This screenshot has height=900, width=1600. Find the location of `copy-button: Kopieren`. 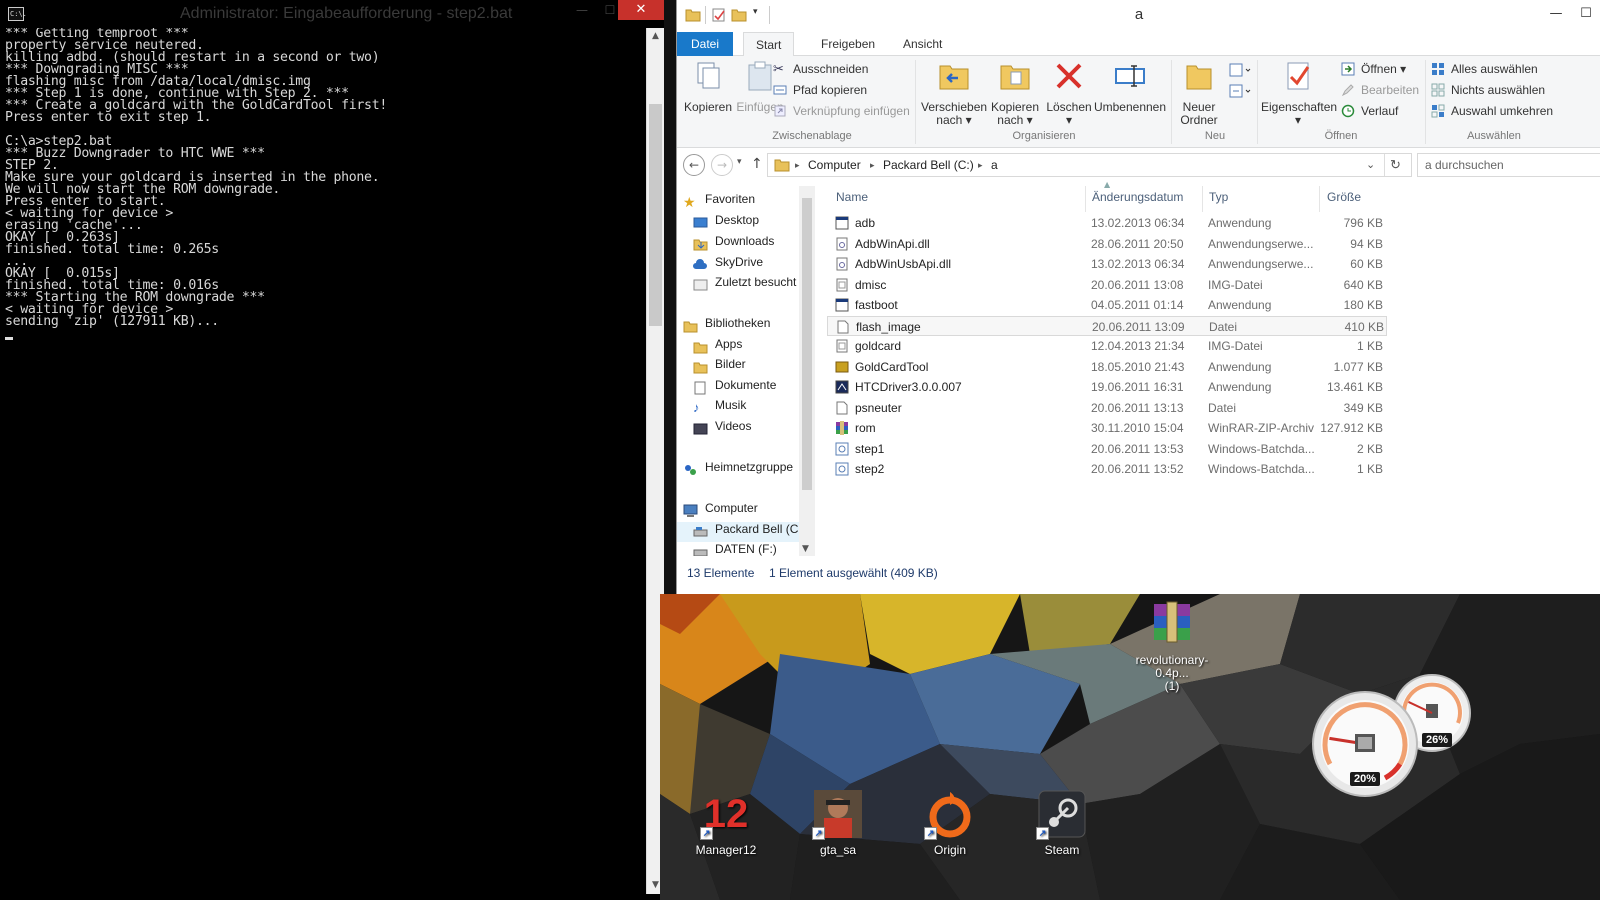

copy-button: Kopieren is located at coordinates (708, 87).